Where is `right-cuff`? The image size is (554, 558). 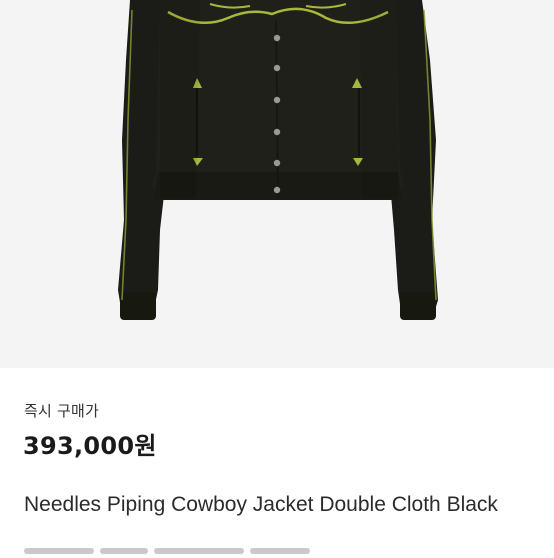
right-cuff is located at coordinates (418, 306).